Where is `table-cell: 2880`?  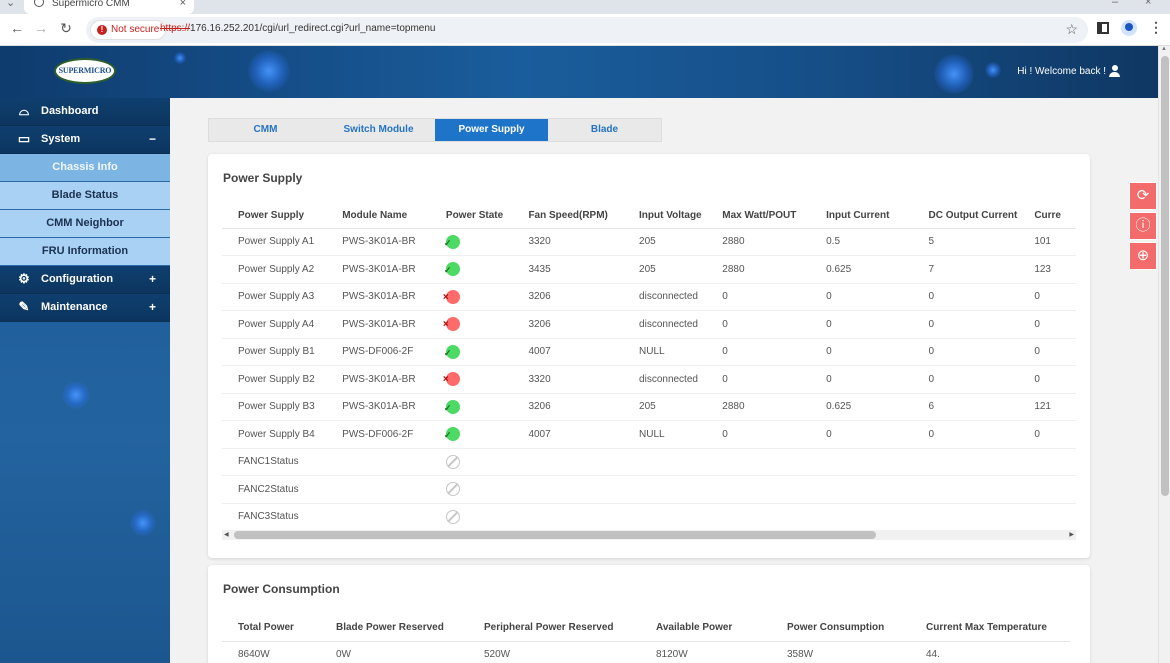 table-cell: 2880 is located at coordinates (758, 269).